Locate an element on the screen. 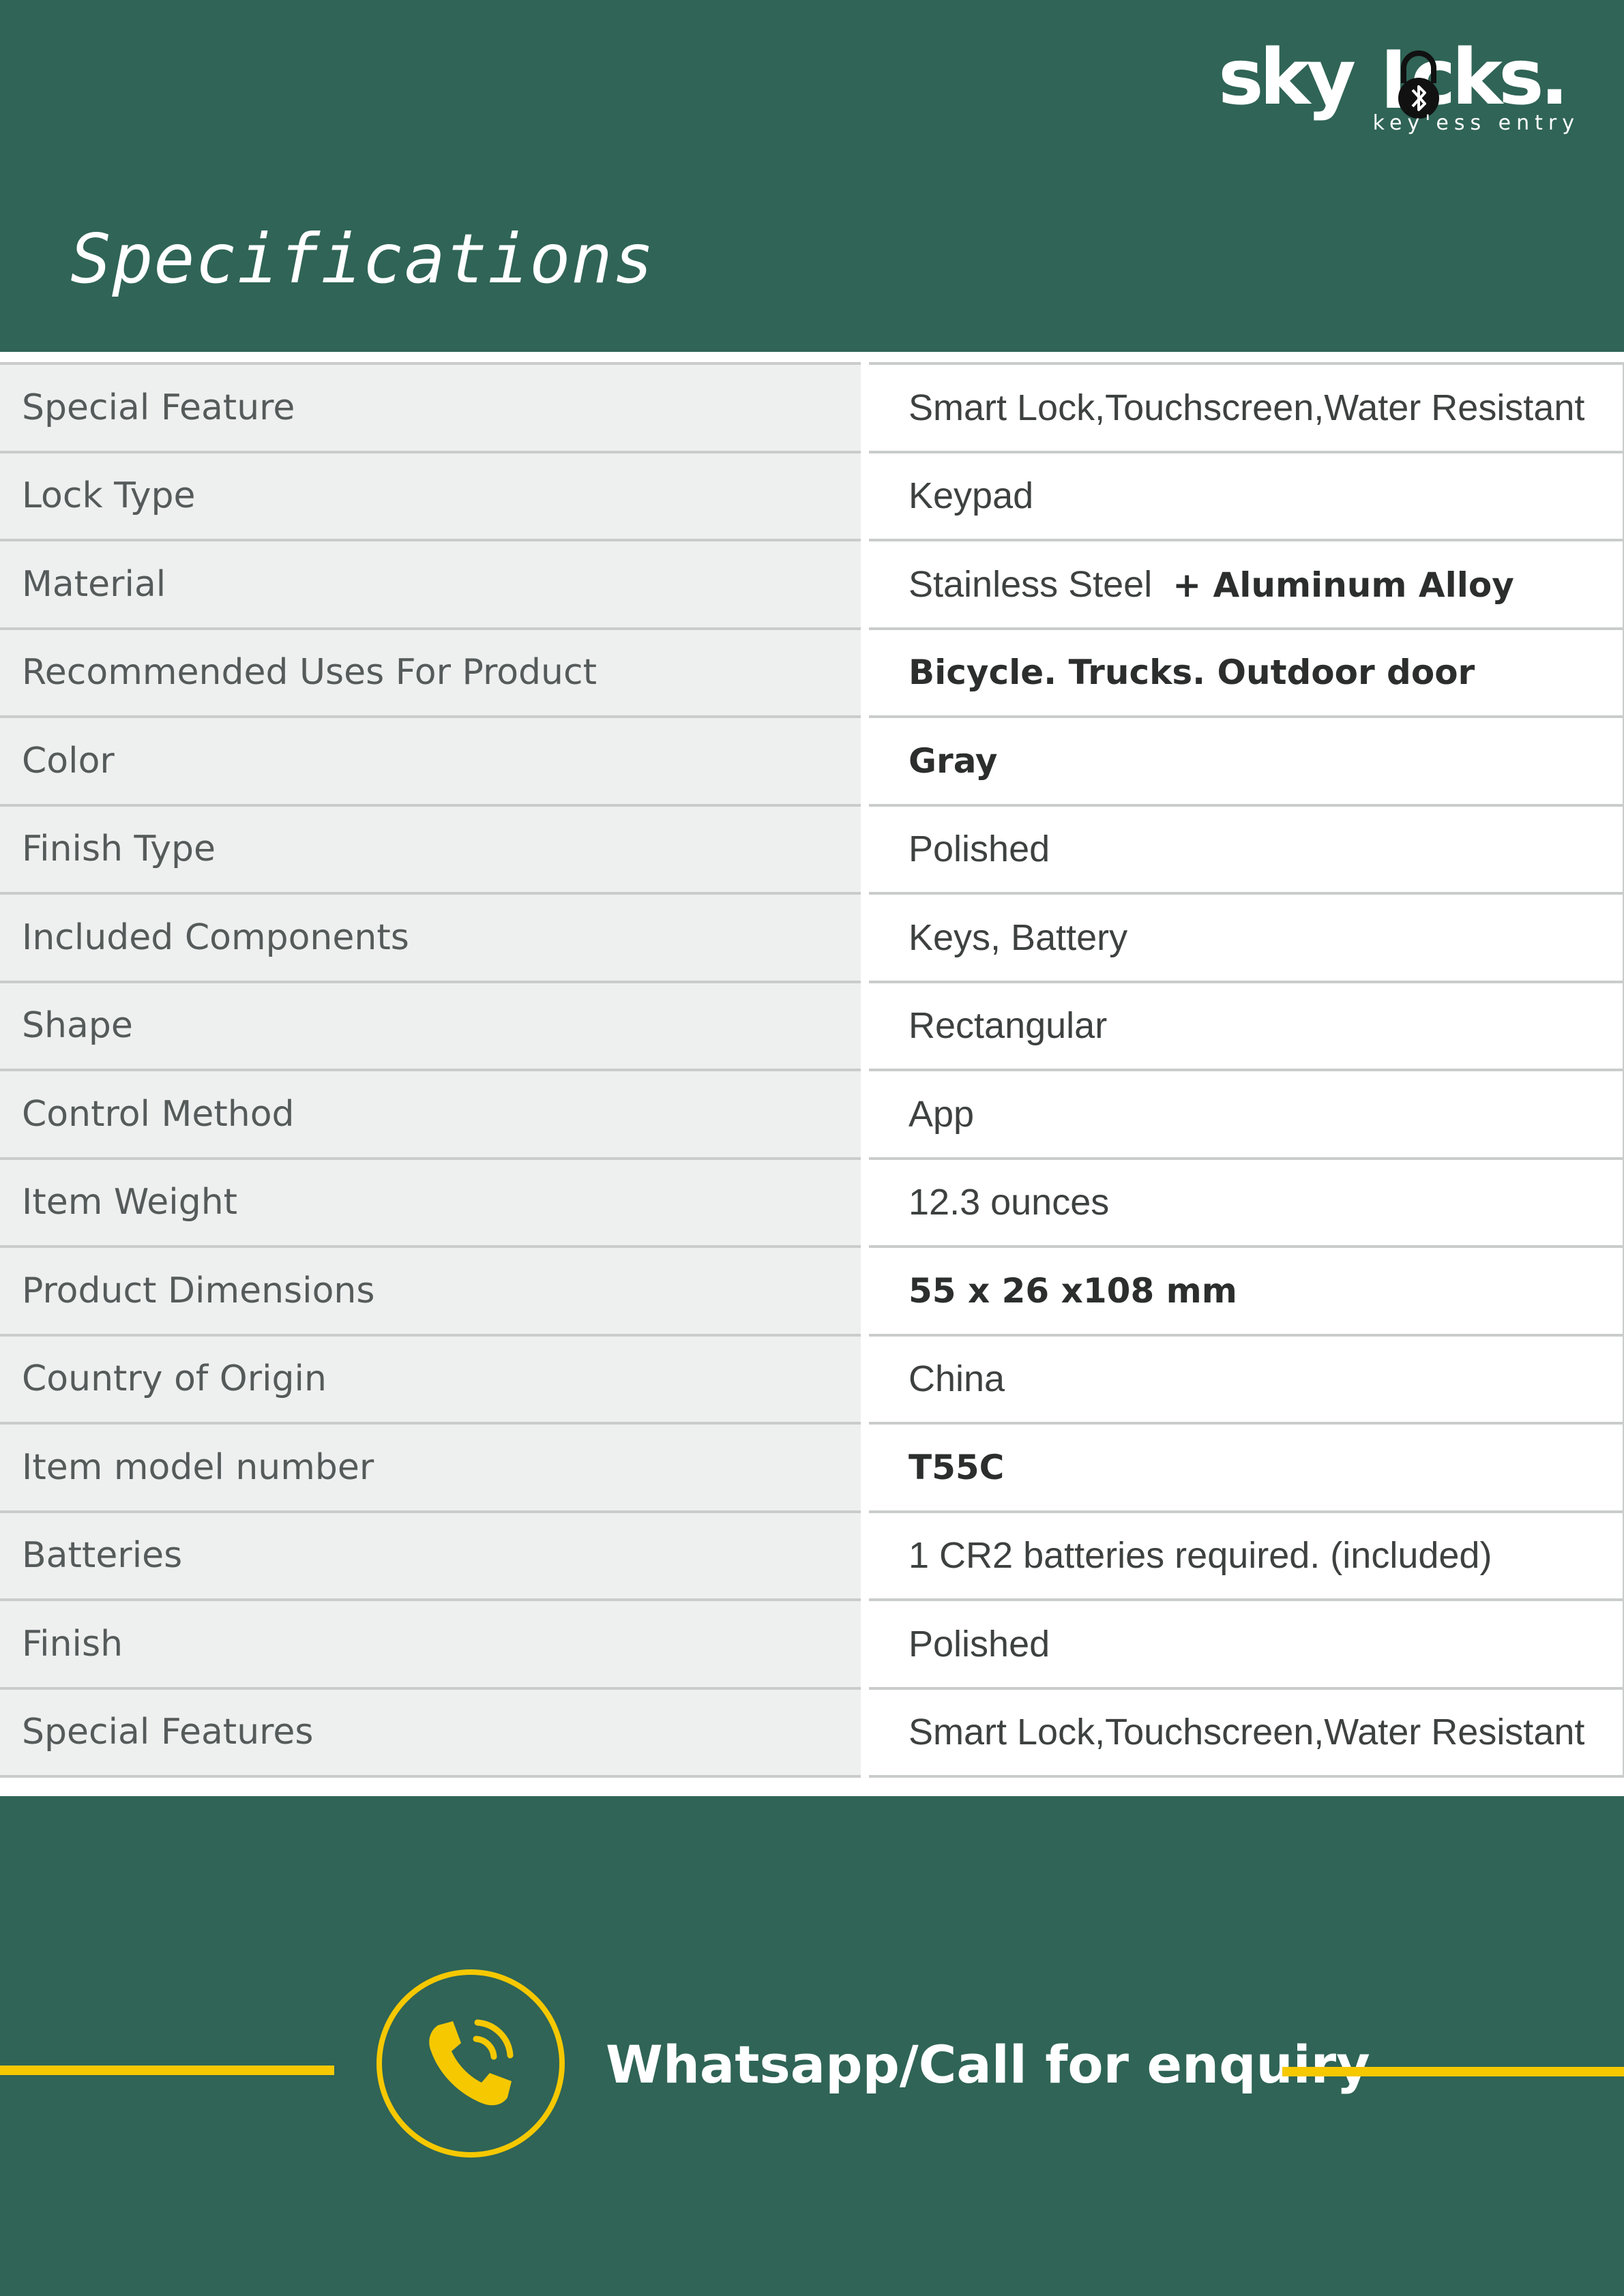  spec-label: Finish is located at coordinates (434, 1644).